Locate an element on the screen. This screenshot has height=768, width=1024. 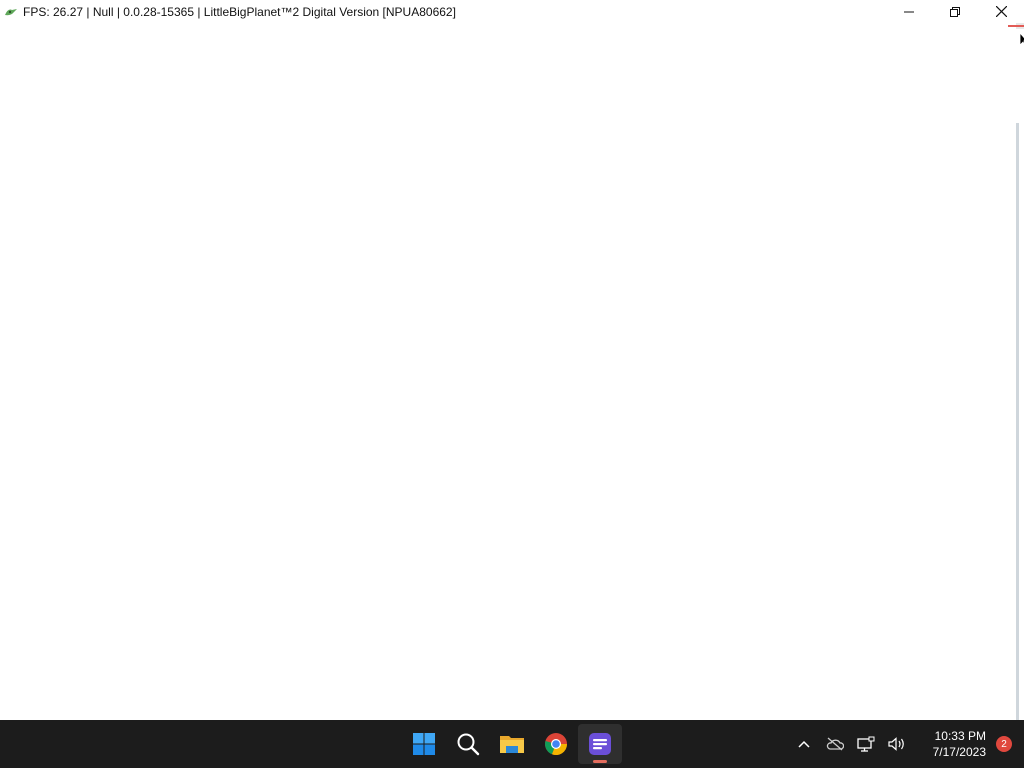
taskbar-clock: 10:33 PM 7/17/2023 is located at coordinates (952, 744).